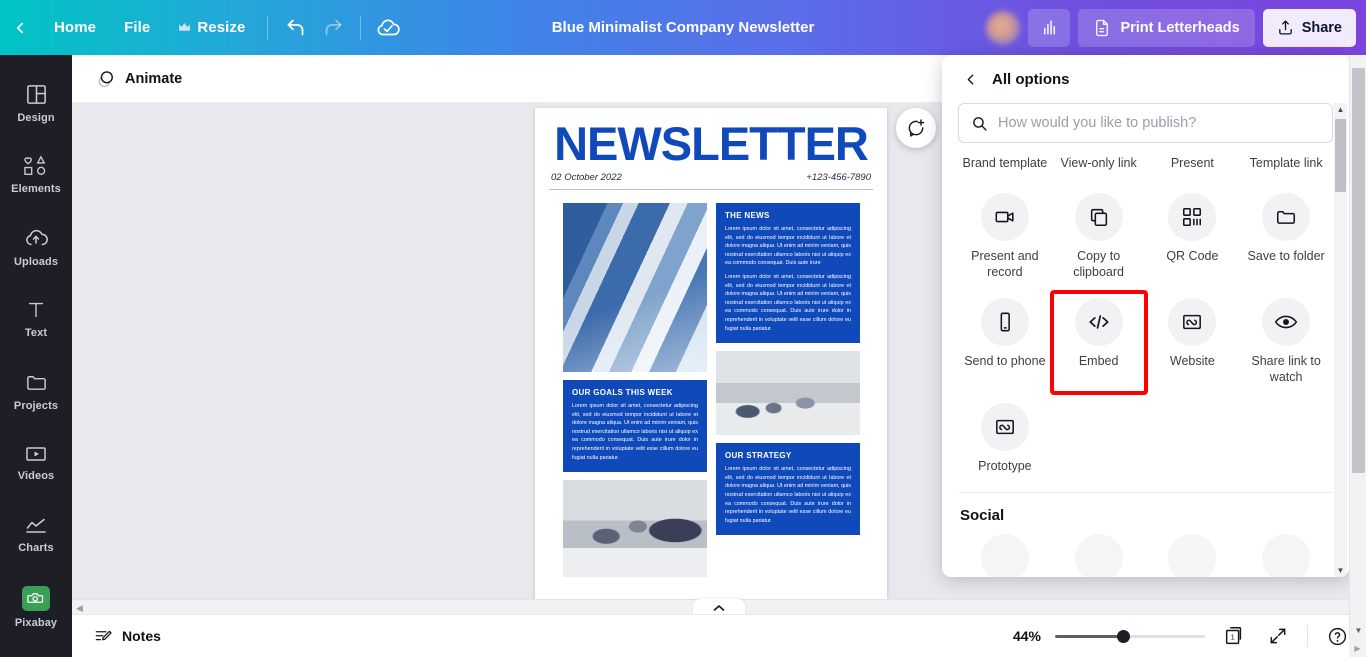  What do you see at coordinates (1340, 109) in the screenshot?
I see `share-panel-scroll-up-arrow: ▲` at bounding box center [1340, 109].